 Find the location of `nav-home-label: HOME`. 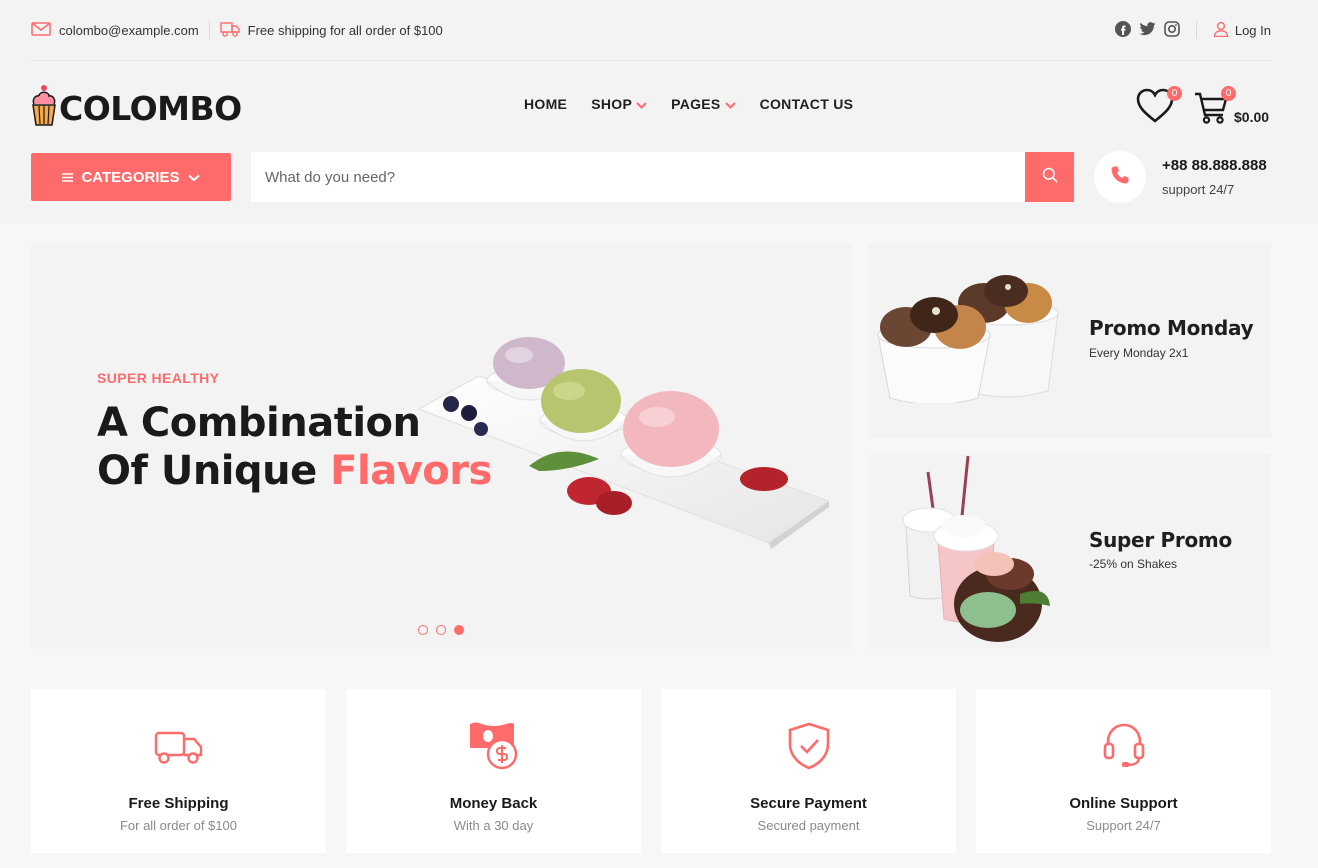

nav-home-label: HOME is located at coordinates (546, 104).